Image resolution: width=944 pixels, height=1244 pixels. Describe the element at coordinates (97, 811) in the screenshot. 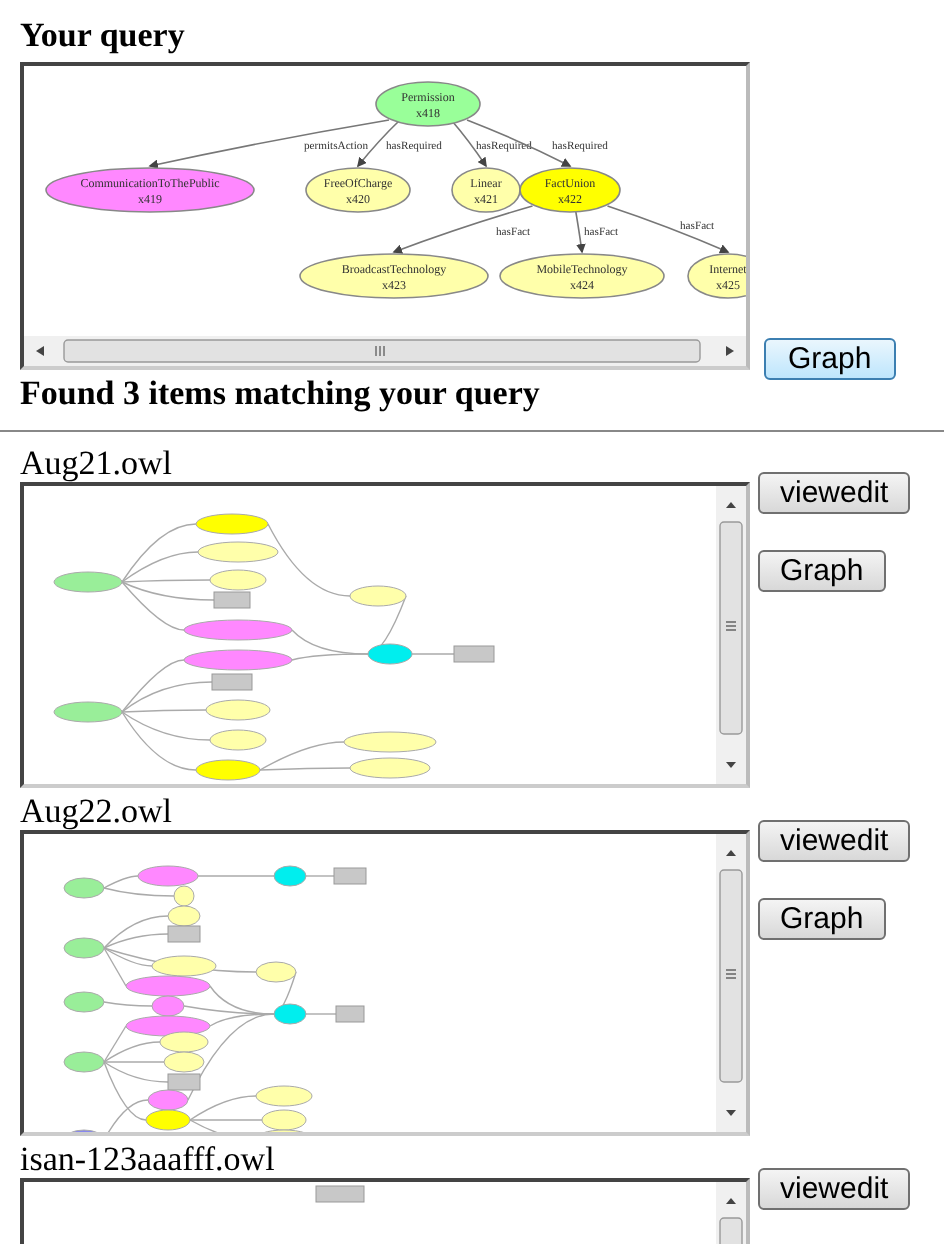

I see `file-name: Aug22.owl` at that location.